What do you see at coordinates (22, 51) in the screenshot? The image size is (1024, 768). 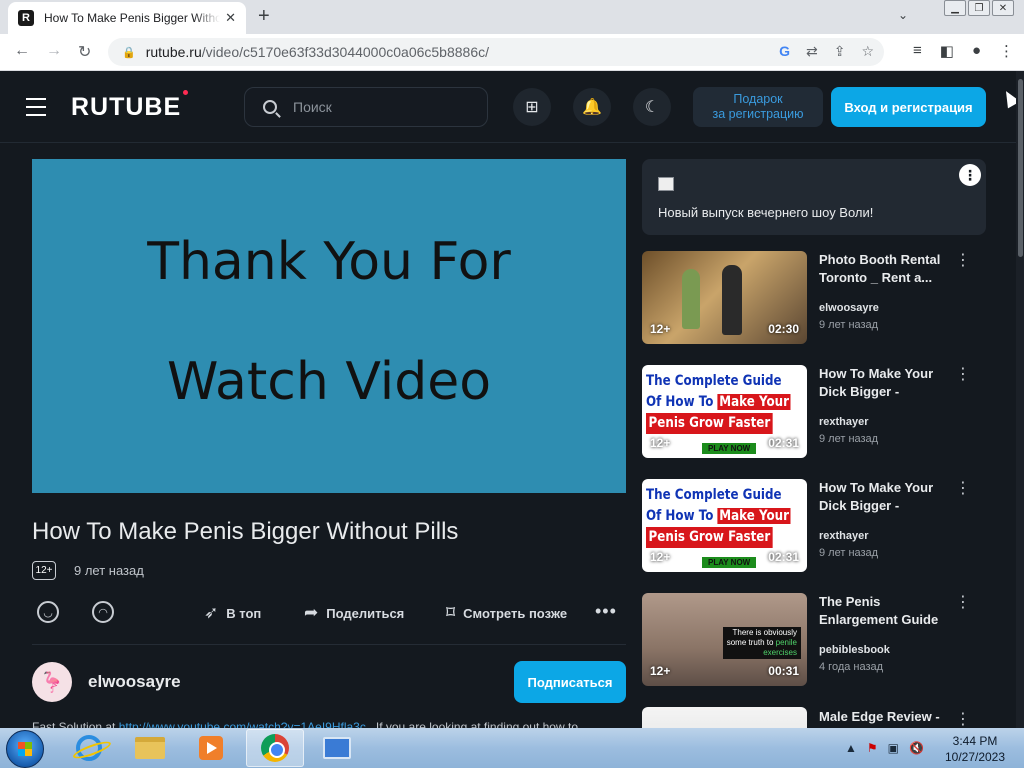 I see `back-arrow-icon: ←` at bounding box center [22, 51].